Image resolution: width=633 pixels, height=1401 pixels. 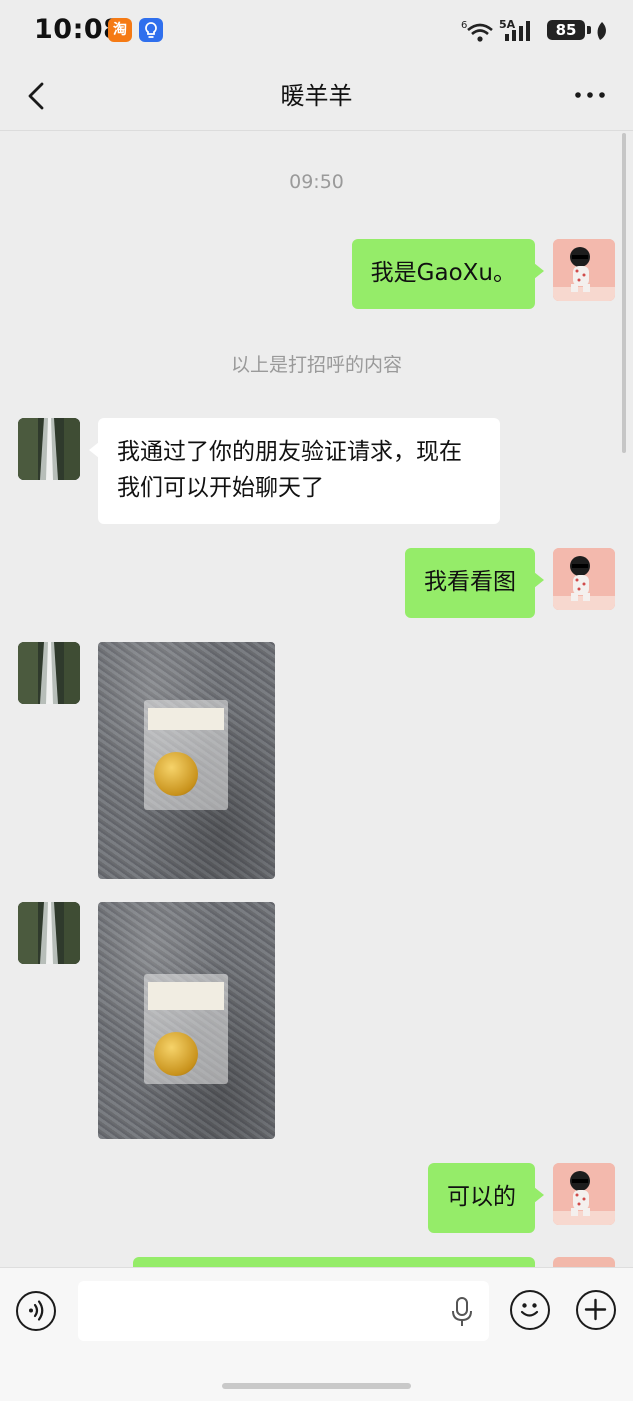 I want to click on message-bubble-sent: 我看看图, so click(x=474, y=583).